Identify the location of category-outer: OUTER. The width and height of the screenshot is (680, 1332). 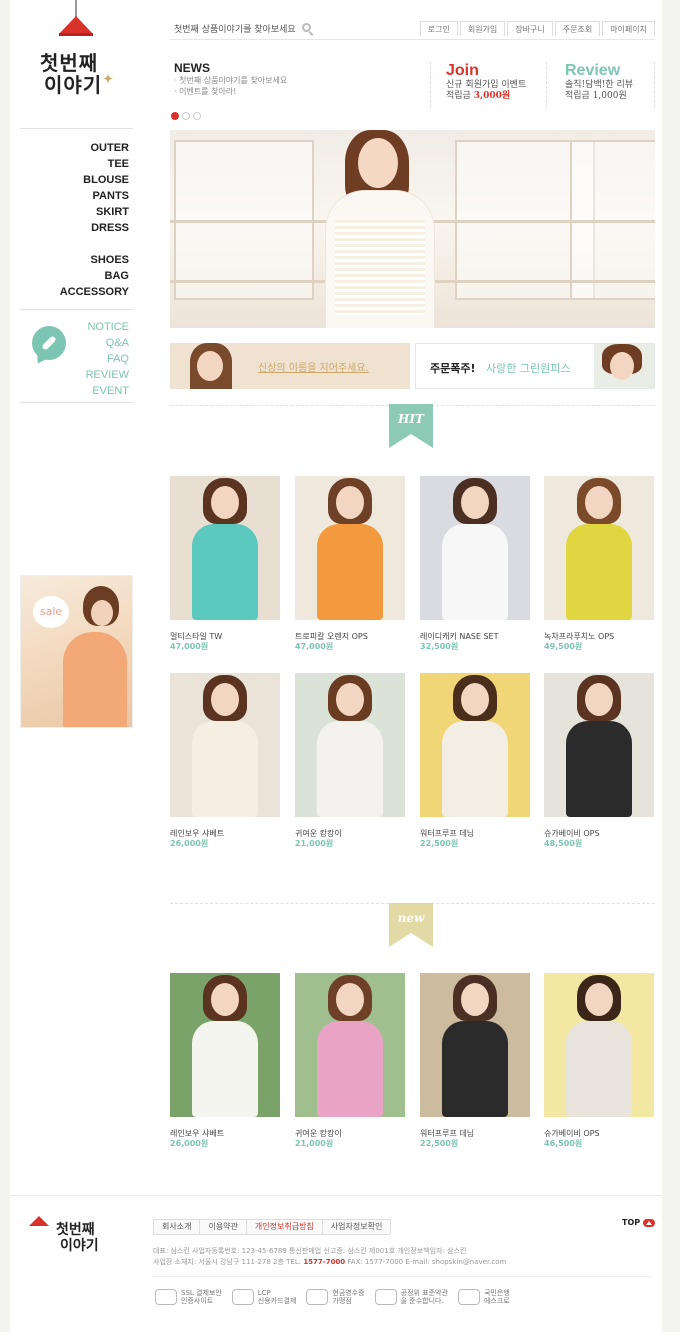
(106, 148).